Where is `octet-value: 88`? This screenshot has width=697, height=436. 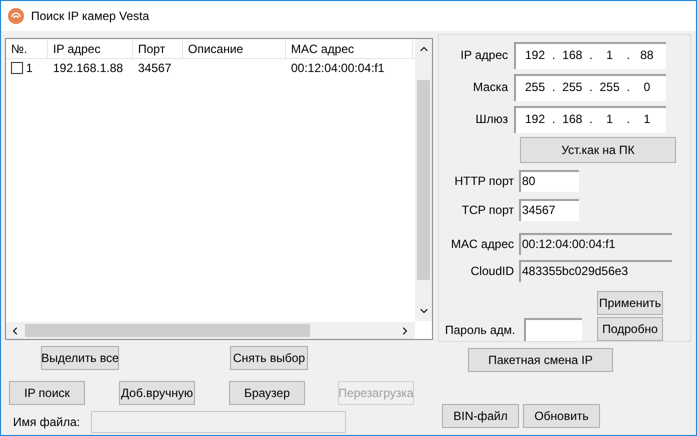
octet-value: 88 is located at coordinates (647, 55).